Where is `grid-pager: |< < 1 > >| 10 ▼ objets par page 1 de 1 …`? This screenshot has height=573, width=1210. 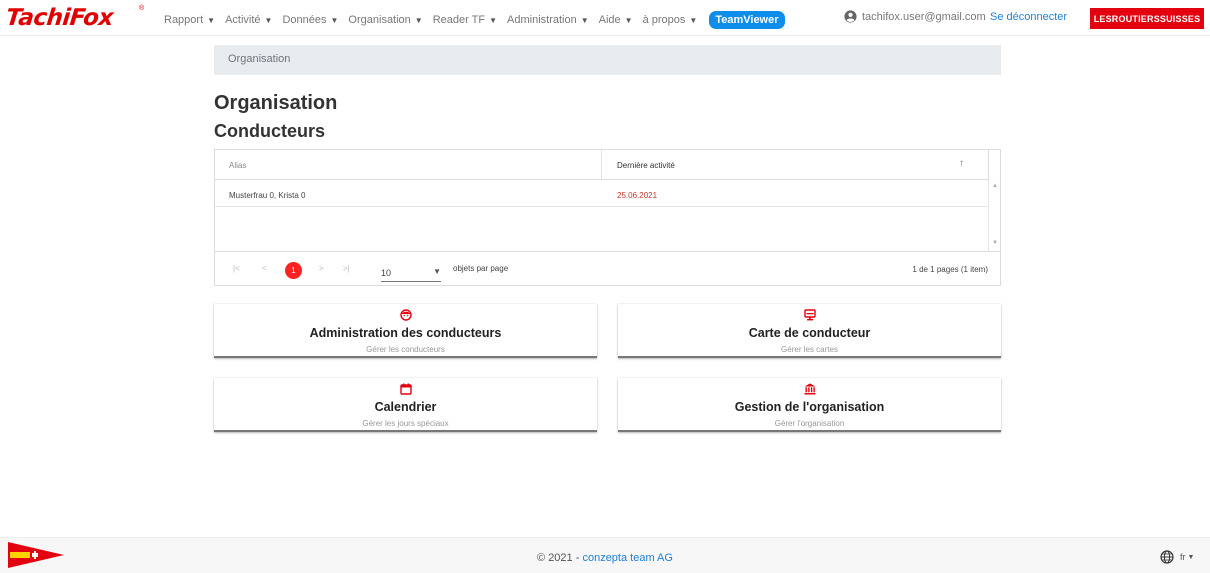
grid-pager: |< < 1 > >| 10 ▼ objets par page 1 de 1 … is located at coordinates (607, 268).